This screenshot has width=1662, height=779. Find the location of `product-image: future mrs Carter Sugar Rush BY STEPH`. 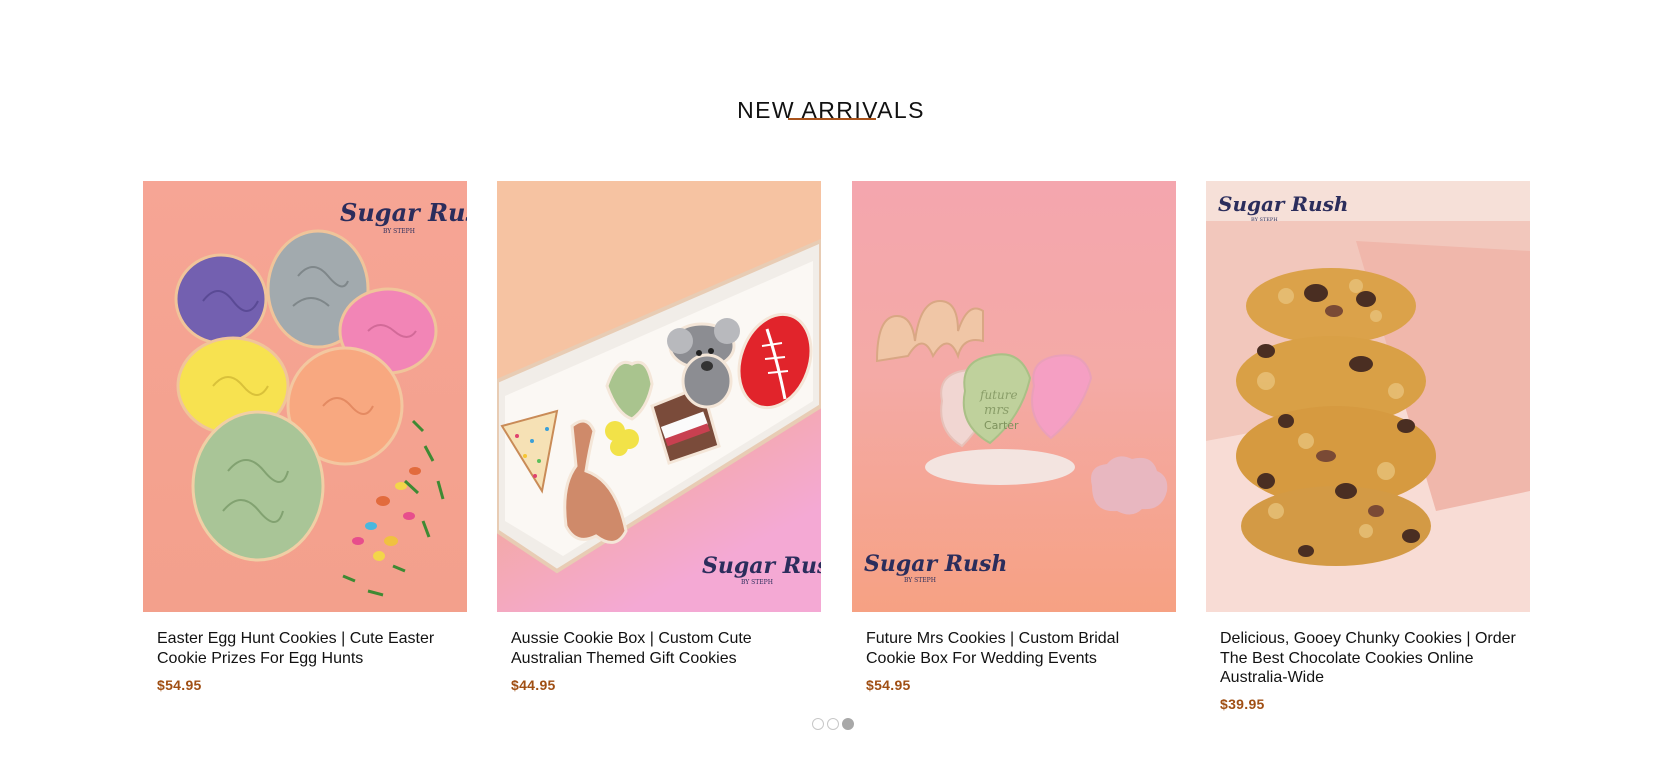

product-image: future mrs Carter Sugar Rush BY STEPH is located at coordinates (1014, 396).